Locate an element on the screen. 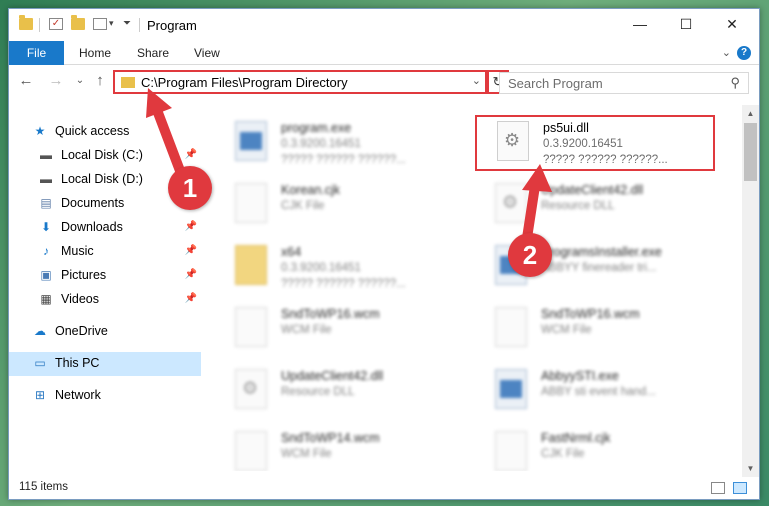 The height and width of the screenshot is (506, 769). status-bar: 115 items is located at coordinates (384, 488).